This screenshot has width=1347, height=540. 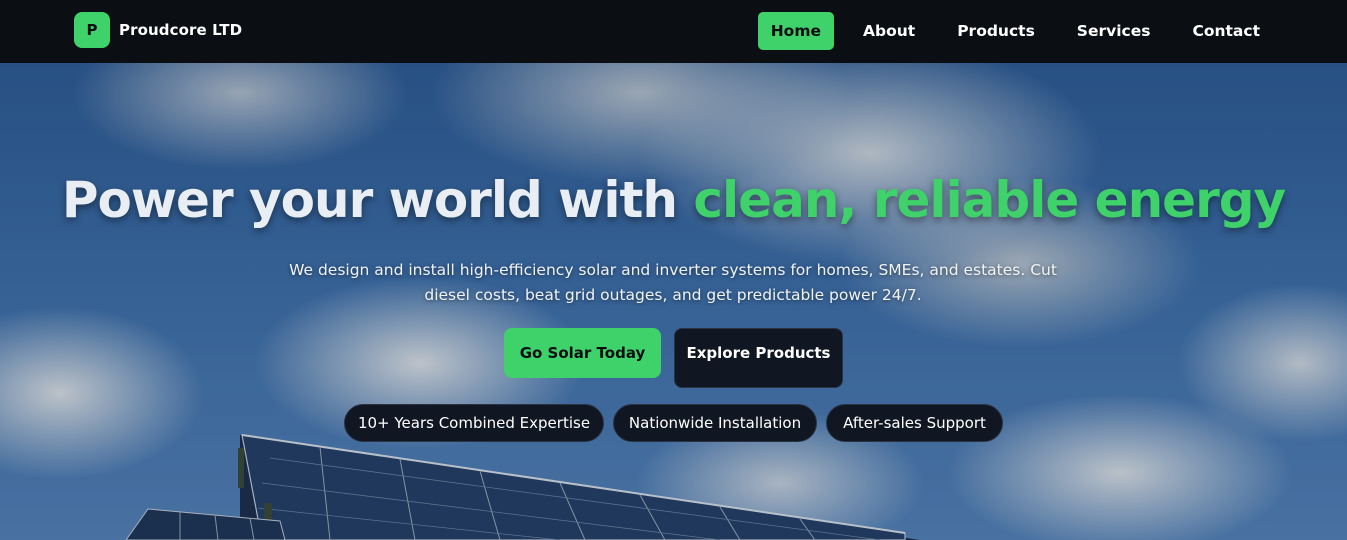 I want to click on badge-support: After-sales Support, so click(x=914, y=423).